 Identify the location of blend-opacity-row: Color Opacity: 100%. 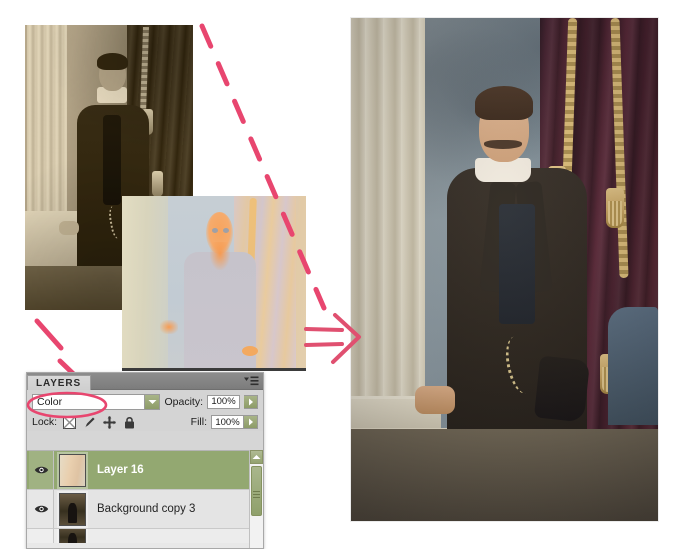
(145, 401).